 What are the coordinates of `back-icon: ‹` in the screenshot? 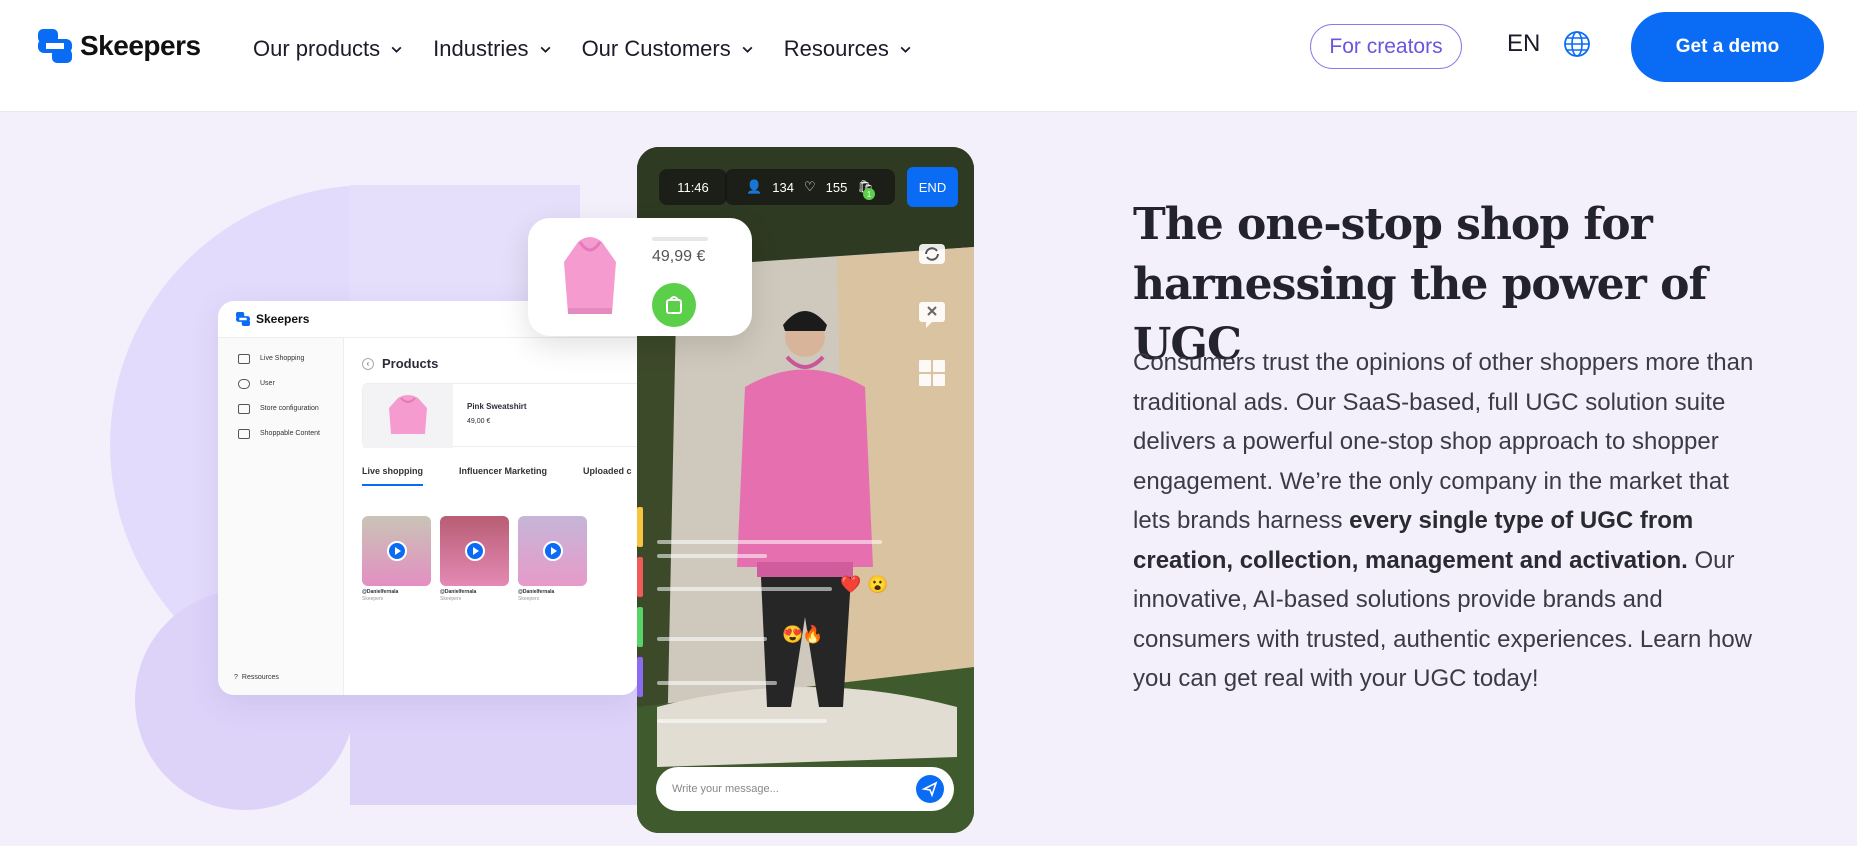 It's located at (368, 363).